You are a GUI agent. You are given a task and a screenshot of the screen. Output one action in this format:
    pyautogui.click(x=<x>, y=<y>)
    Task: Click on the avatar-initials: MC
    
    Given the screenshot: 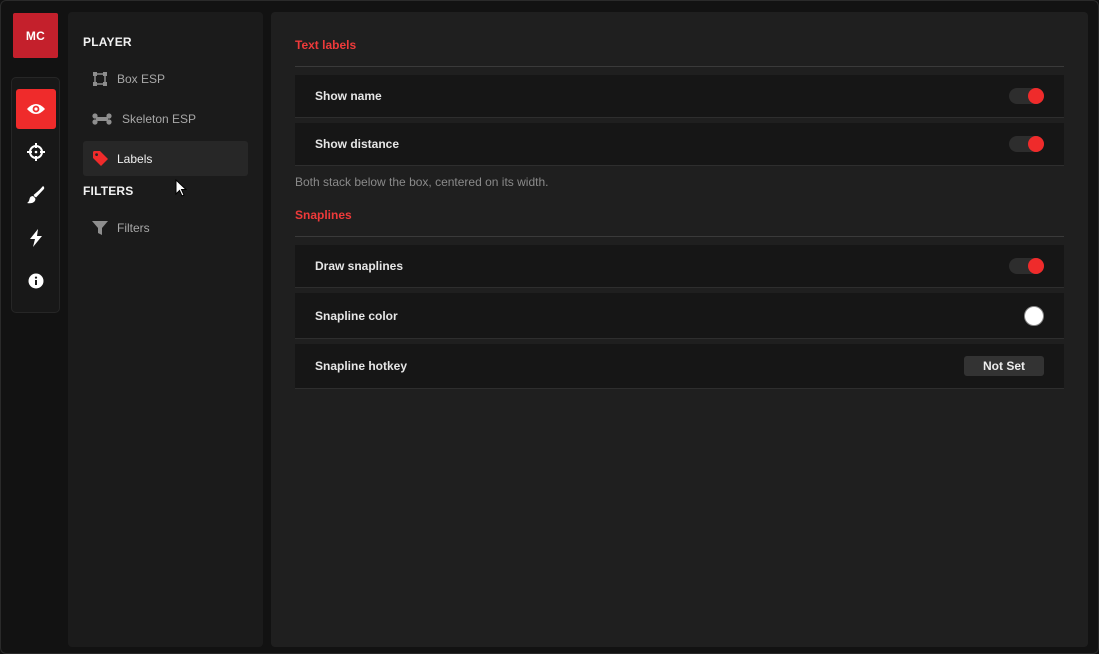 What is the action you would take?
    pyautogui.click(x=35, y=35)
    